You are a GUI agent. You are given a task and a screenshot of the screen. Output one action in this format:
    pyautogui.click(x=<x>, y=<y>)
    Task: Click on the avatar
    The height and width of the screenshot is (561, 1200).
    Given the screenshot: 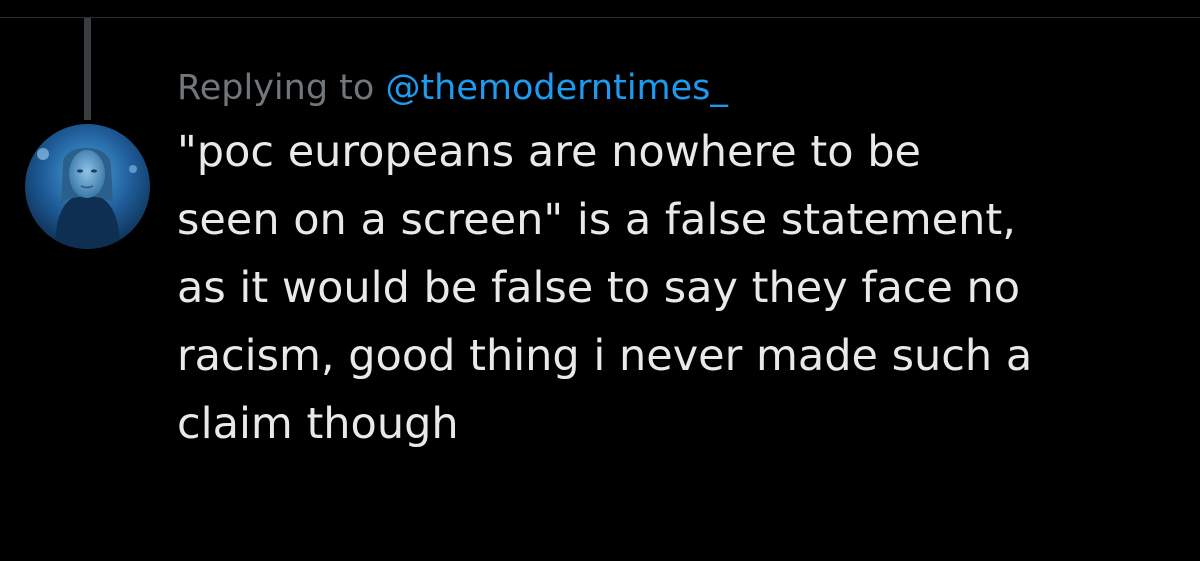 What is the action you would take?
    pyautogui.click(x=87, y=186)
    